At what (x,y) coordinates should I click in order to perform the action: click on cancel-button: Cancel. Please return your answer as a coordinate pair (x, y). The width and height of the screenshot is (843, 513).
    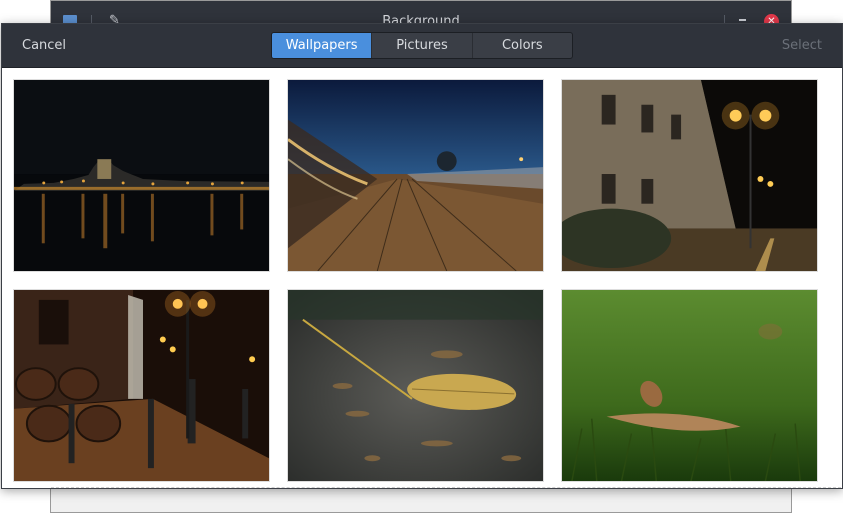
    Looking at the image, I should click on (44, 45).